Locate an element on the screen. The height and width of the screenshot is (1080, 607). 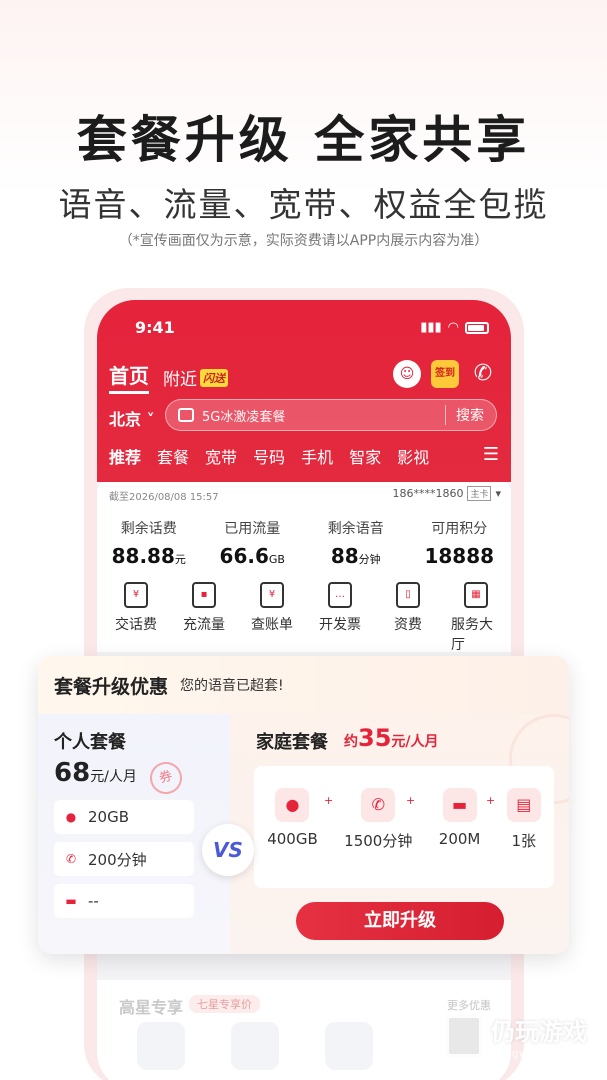
flash-badge: 闪送 is located at coordinates (214, 377).